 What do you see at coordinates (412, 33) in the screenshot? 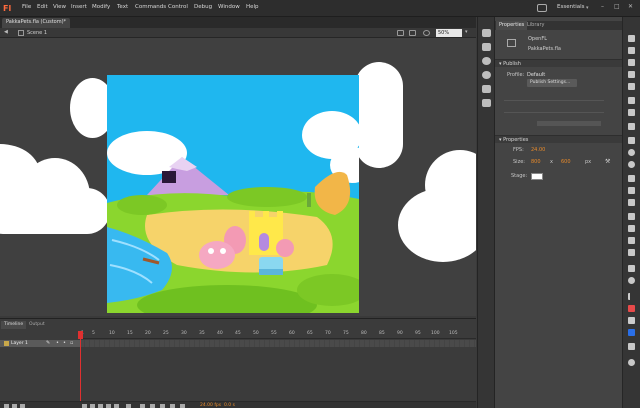
I see `edit-symbol-icon` at bounding box center [412, 33].